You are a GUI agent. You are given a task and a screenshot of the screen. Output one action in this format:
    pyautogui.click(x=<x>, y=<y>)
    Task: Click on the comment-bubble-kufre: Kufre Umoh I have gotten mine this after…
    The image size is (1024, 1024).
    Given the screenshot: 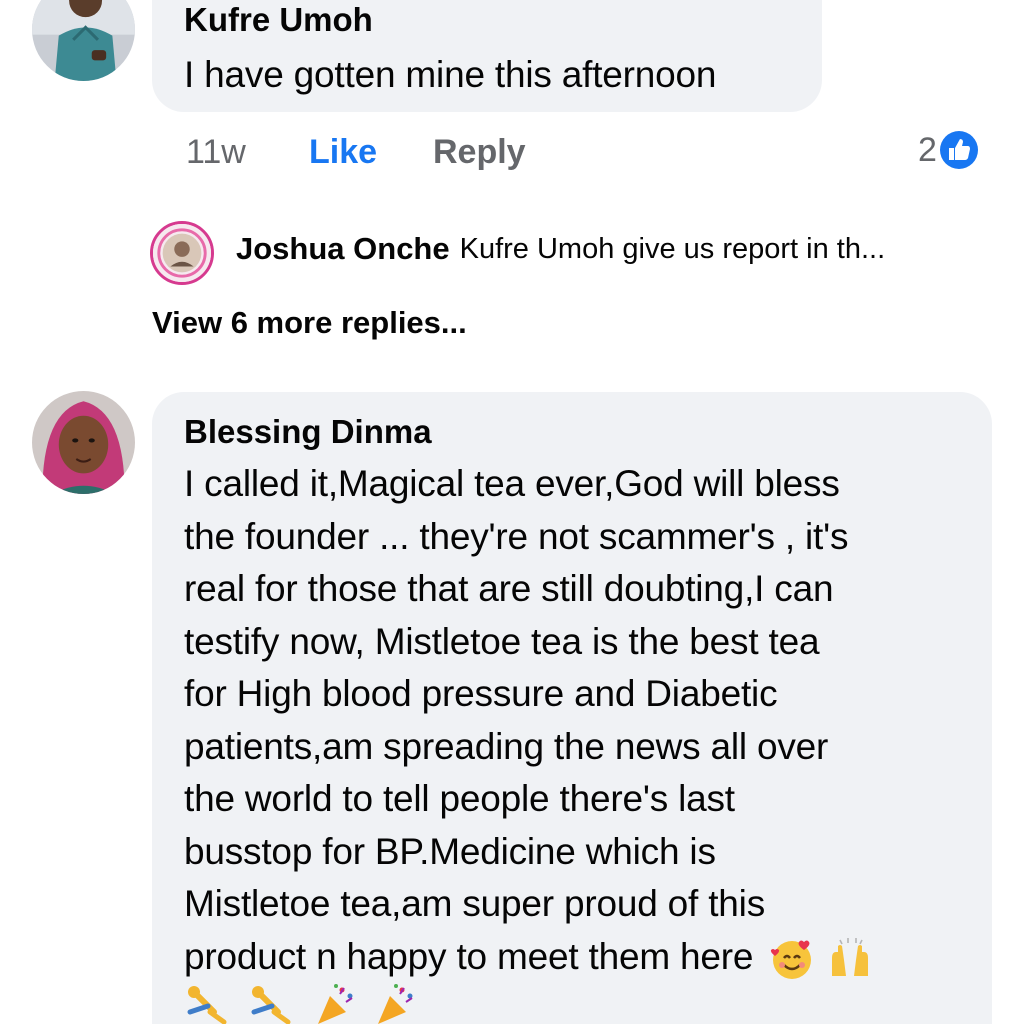 What is the action you would take?
    pyautogui.click(x=487, y=56)
    